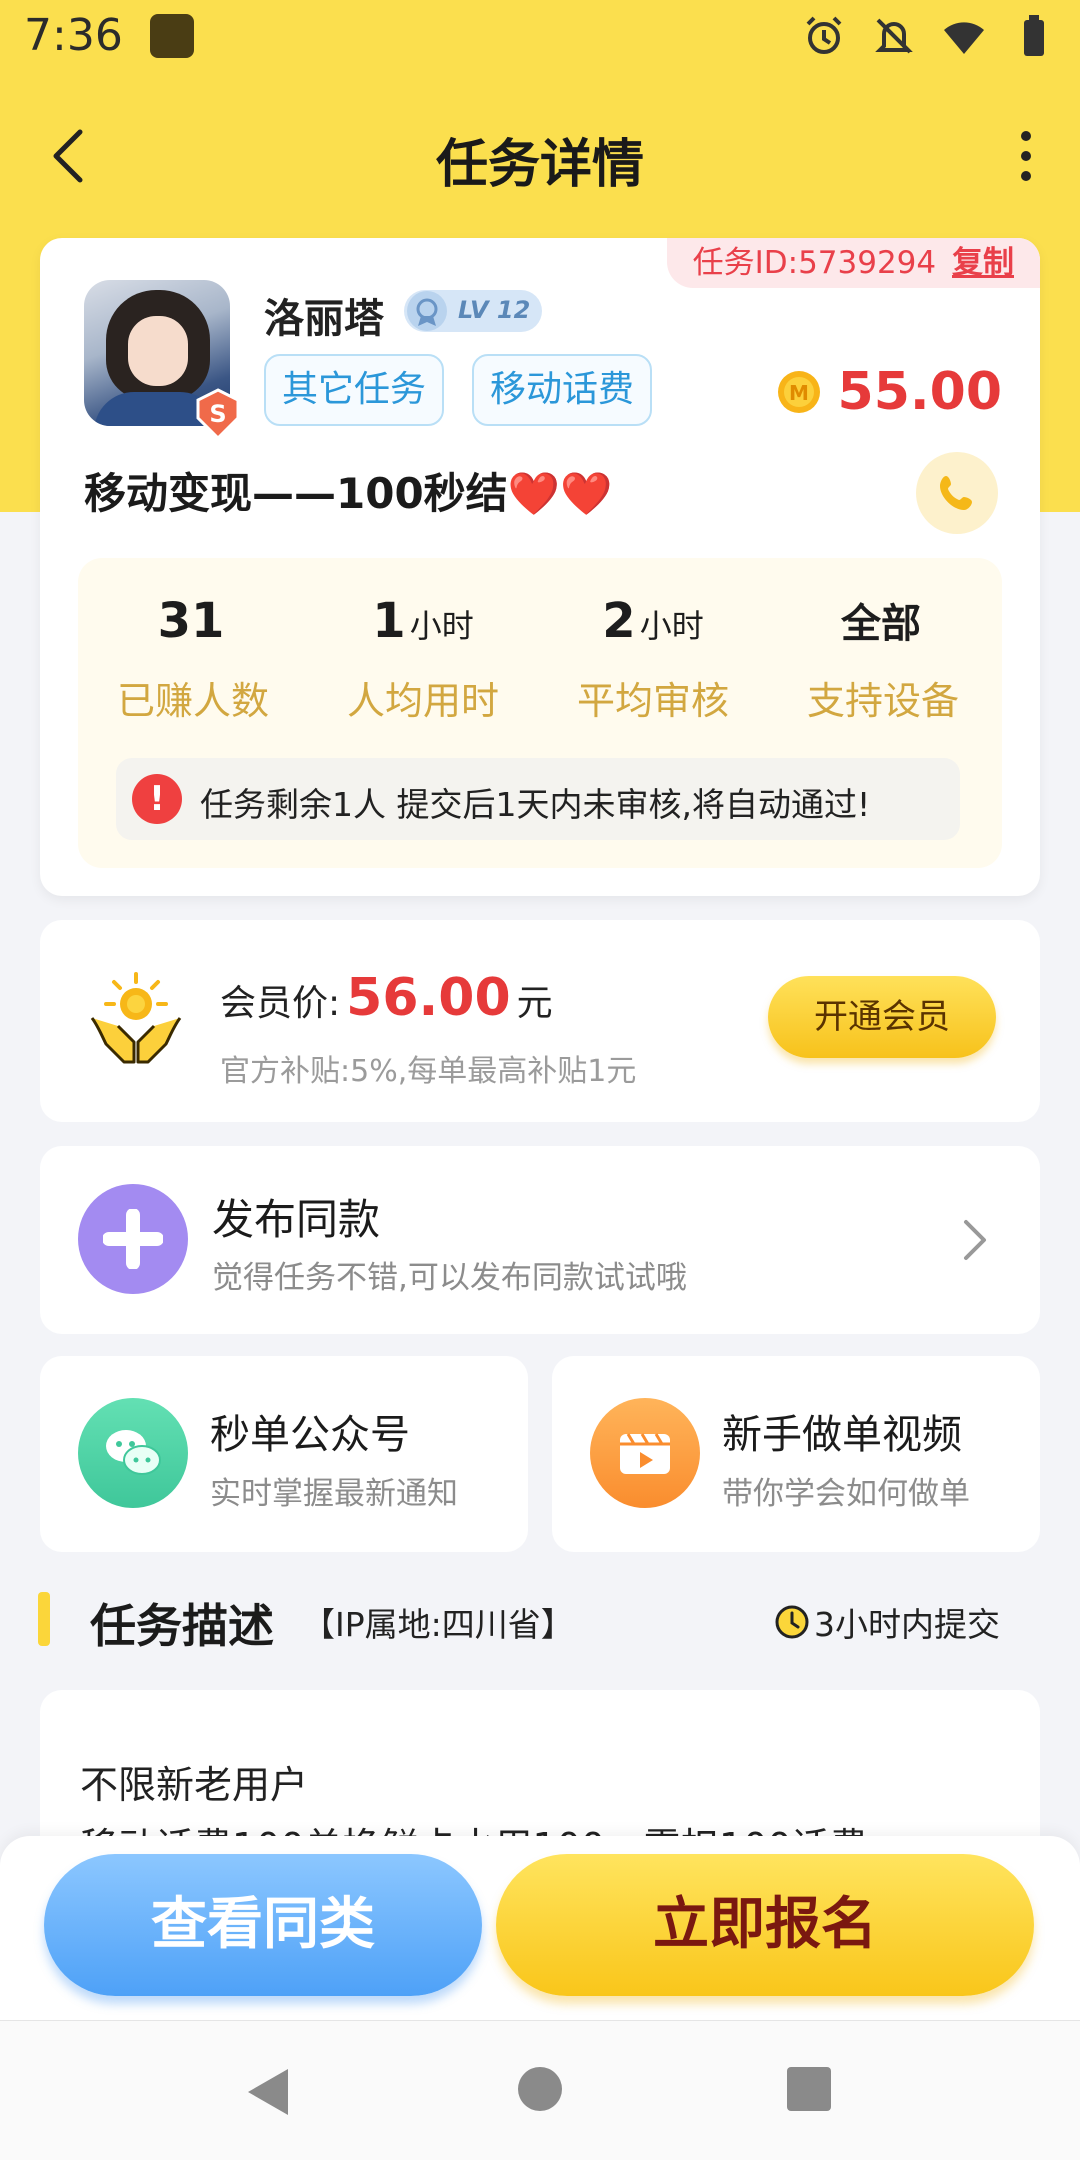 This screenshot has height=2160, width=1080. Describe the element at coordinates (907, 1624) in the screenshot. I see `deadline-text: 3小时内提交` at that location.